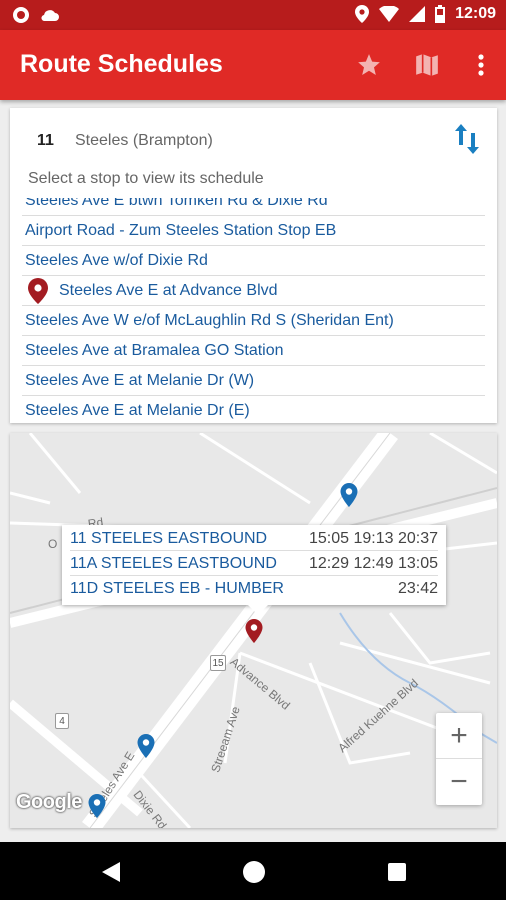 Image resolution: width=506 pixels, height=900 pixels. I want to click on stop-selection-hint: Select a stop to view its schedule, so click(146, 178).